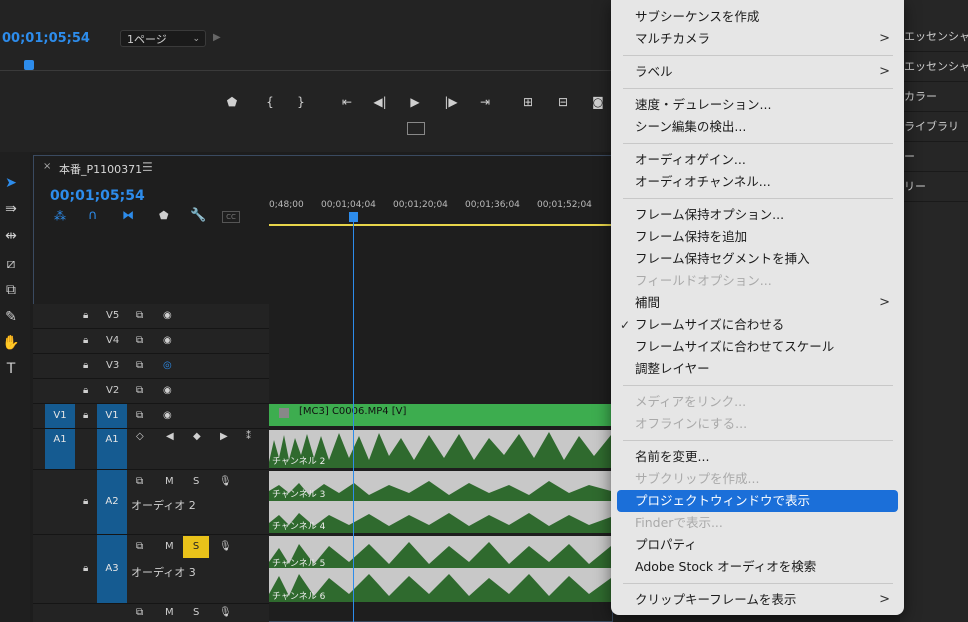 The width and height of the screenshot is (968, 622). What do you see at coordinates (757, 501) in the screenshot?
I see `menu-item-reveal-in-project: プロジェクトウィンドウで表示` at bounding box center [757, 501].